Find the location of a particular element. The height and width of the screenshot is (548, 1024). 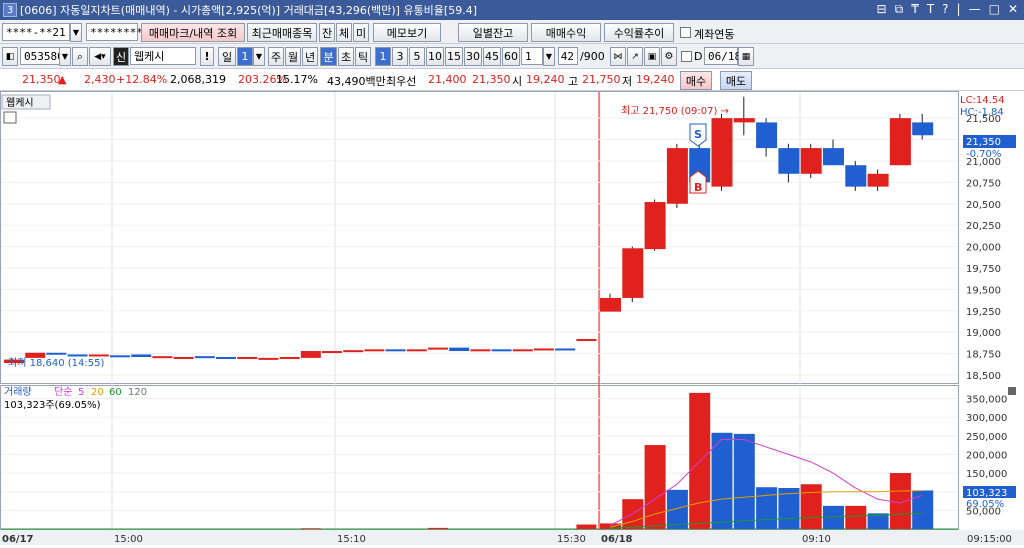

font-icon: T is located at coordinates (930, 9).